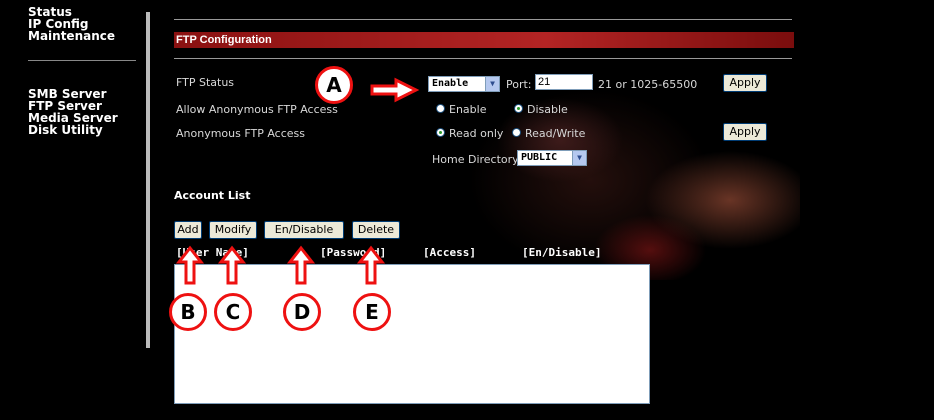 The height and width of the screenshot is (420, 934). Describe the element at coordinates (372, 312) in the screenshot. I see `callout-e: E` at that location.